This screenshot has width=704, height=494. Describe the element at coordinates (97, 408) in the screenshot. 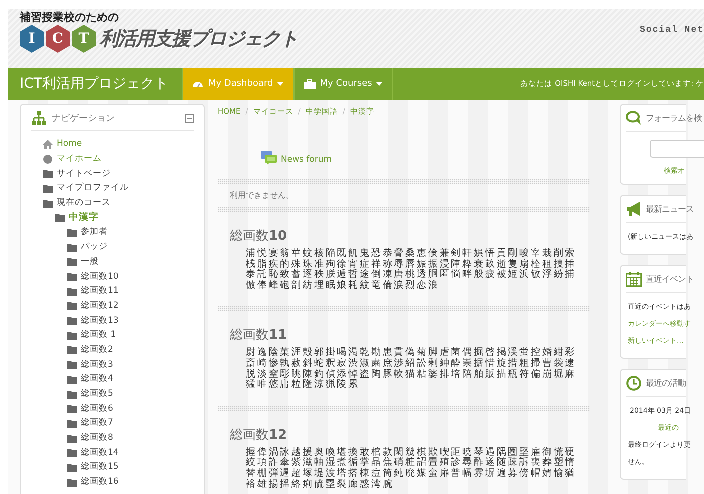

I see `tree-item: 総画数6` at that location.